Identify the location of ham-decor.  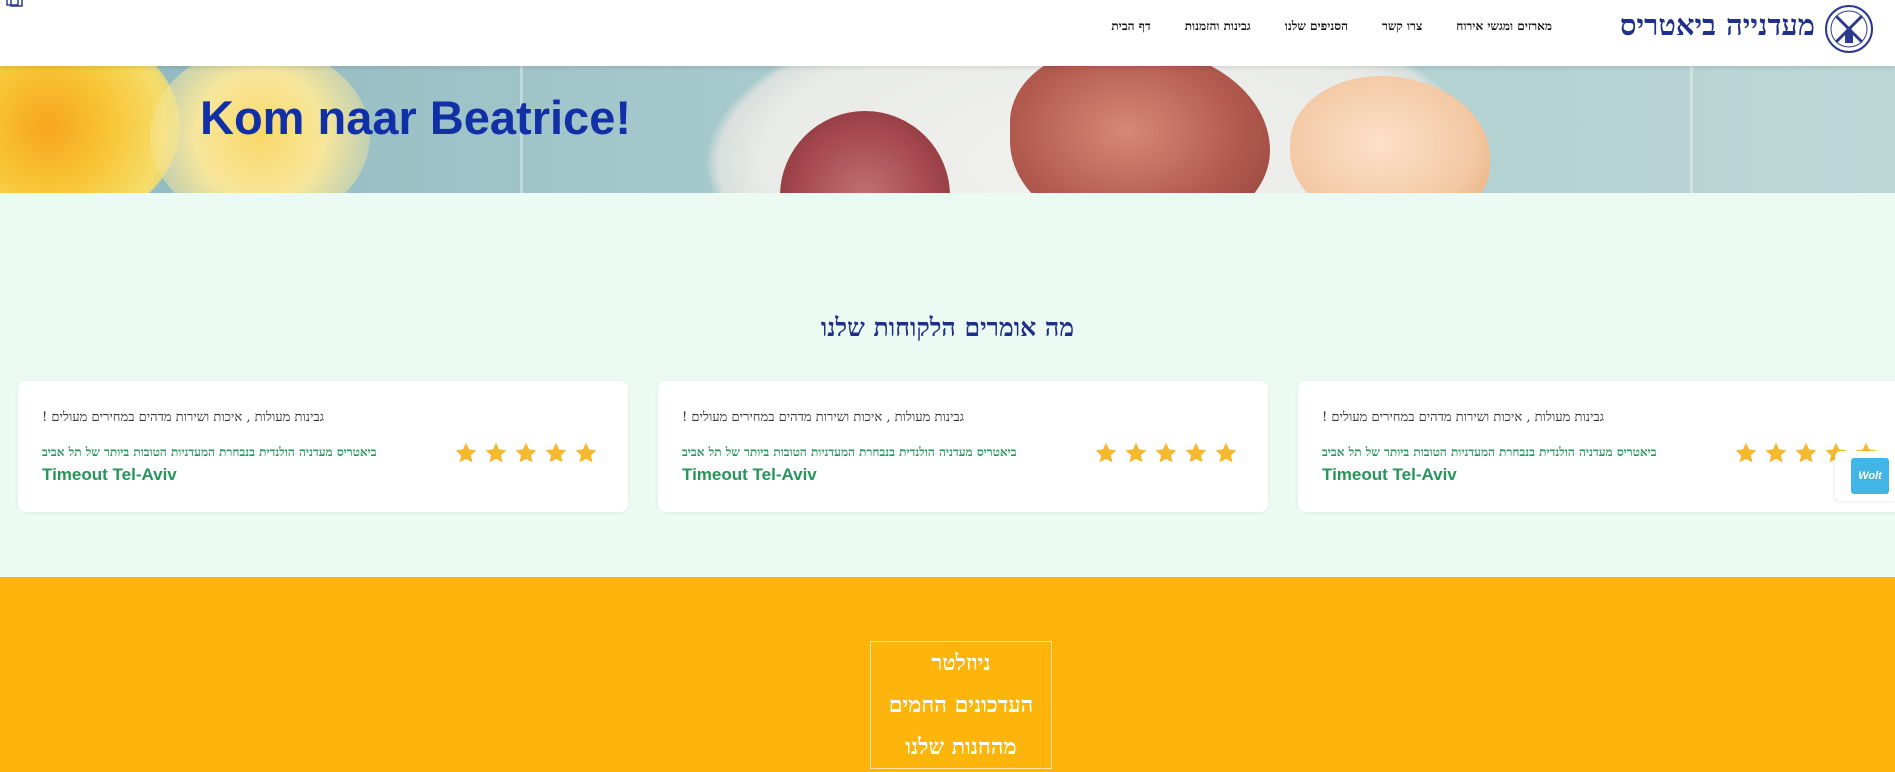
(1140, 129).